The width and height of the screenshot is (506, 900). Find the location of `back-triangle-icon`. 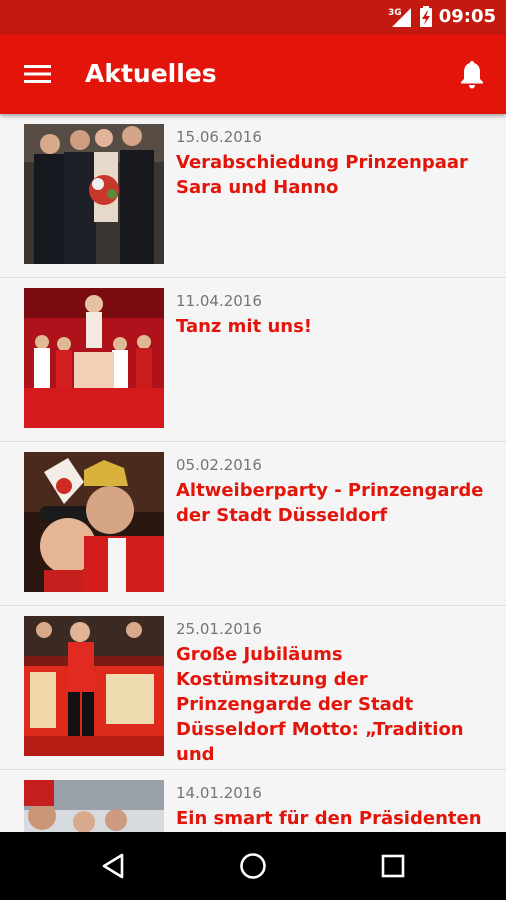

back-triangle-icon is located at coordinates (113, 866).